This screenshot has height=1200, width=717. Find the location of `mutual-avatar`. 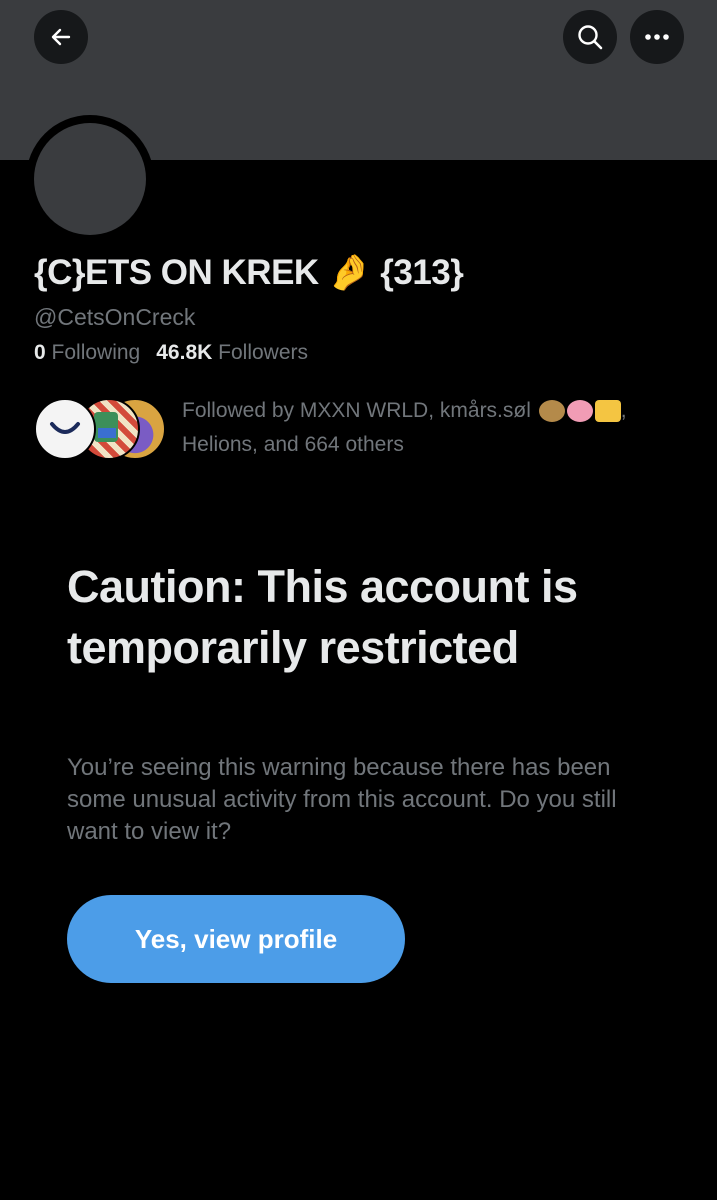

mutual-avatar is located at coordinates (65, 429).